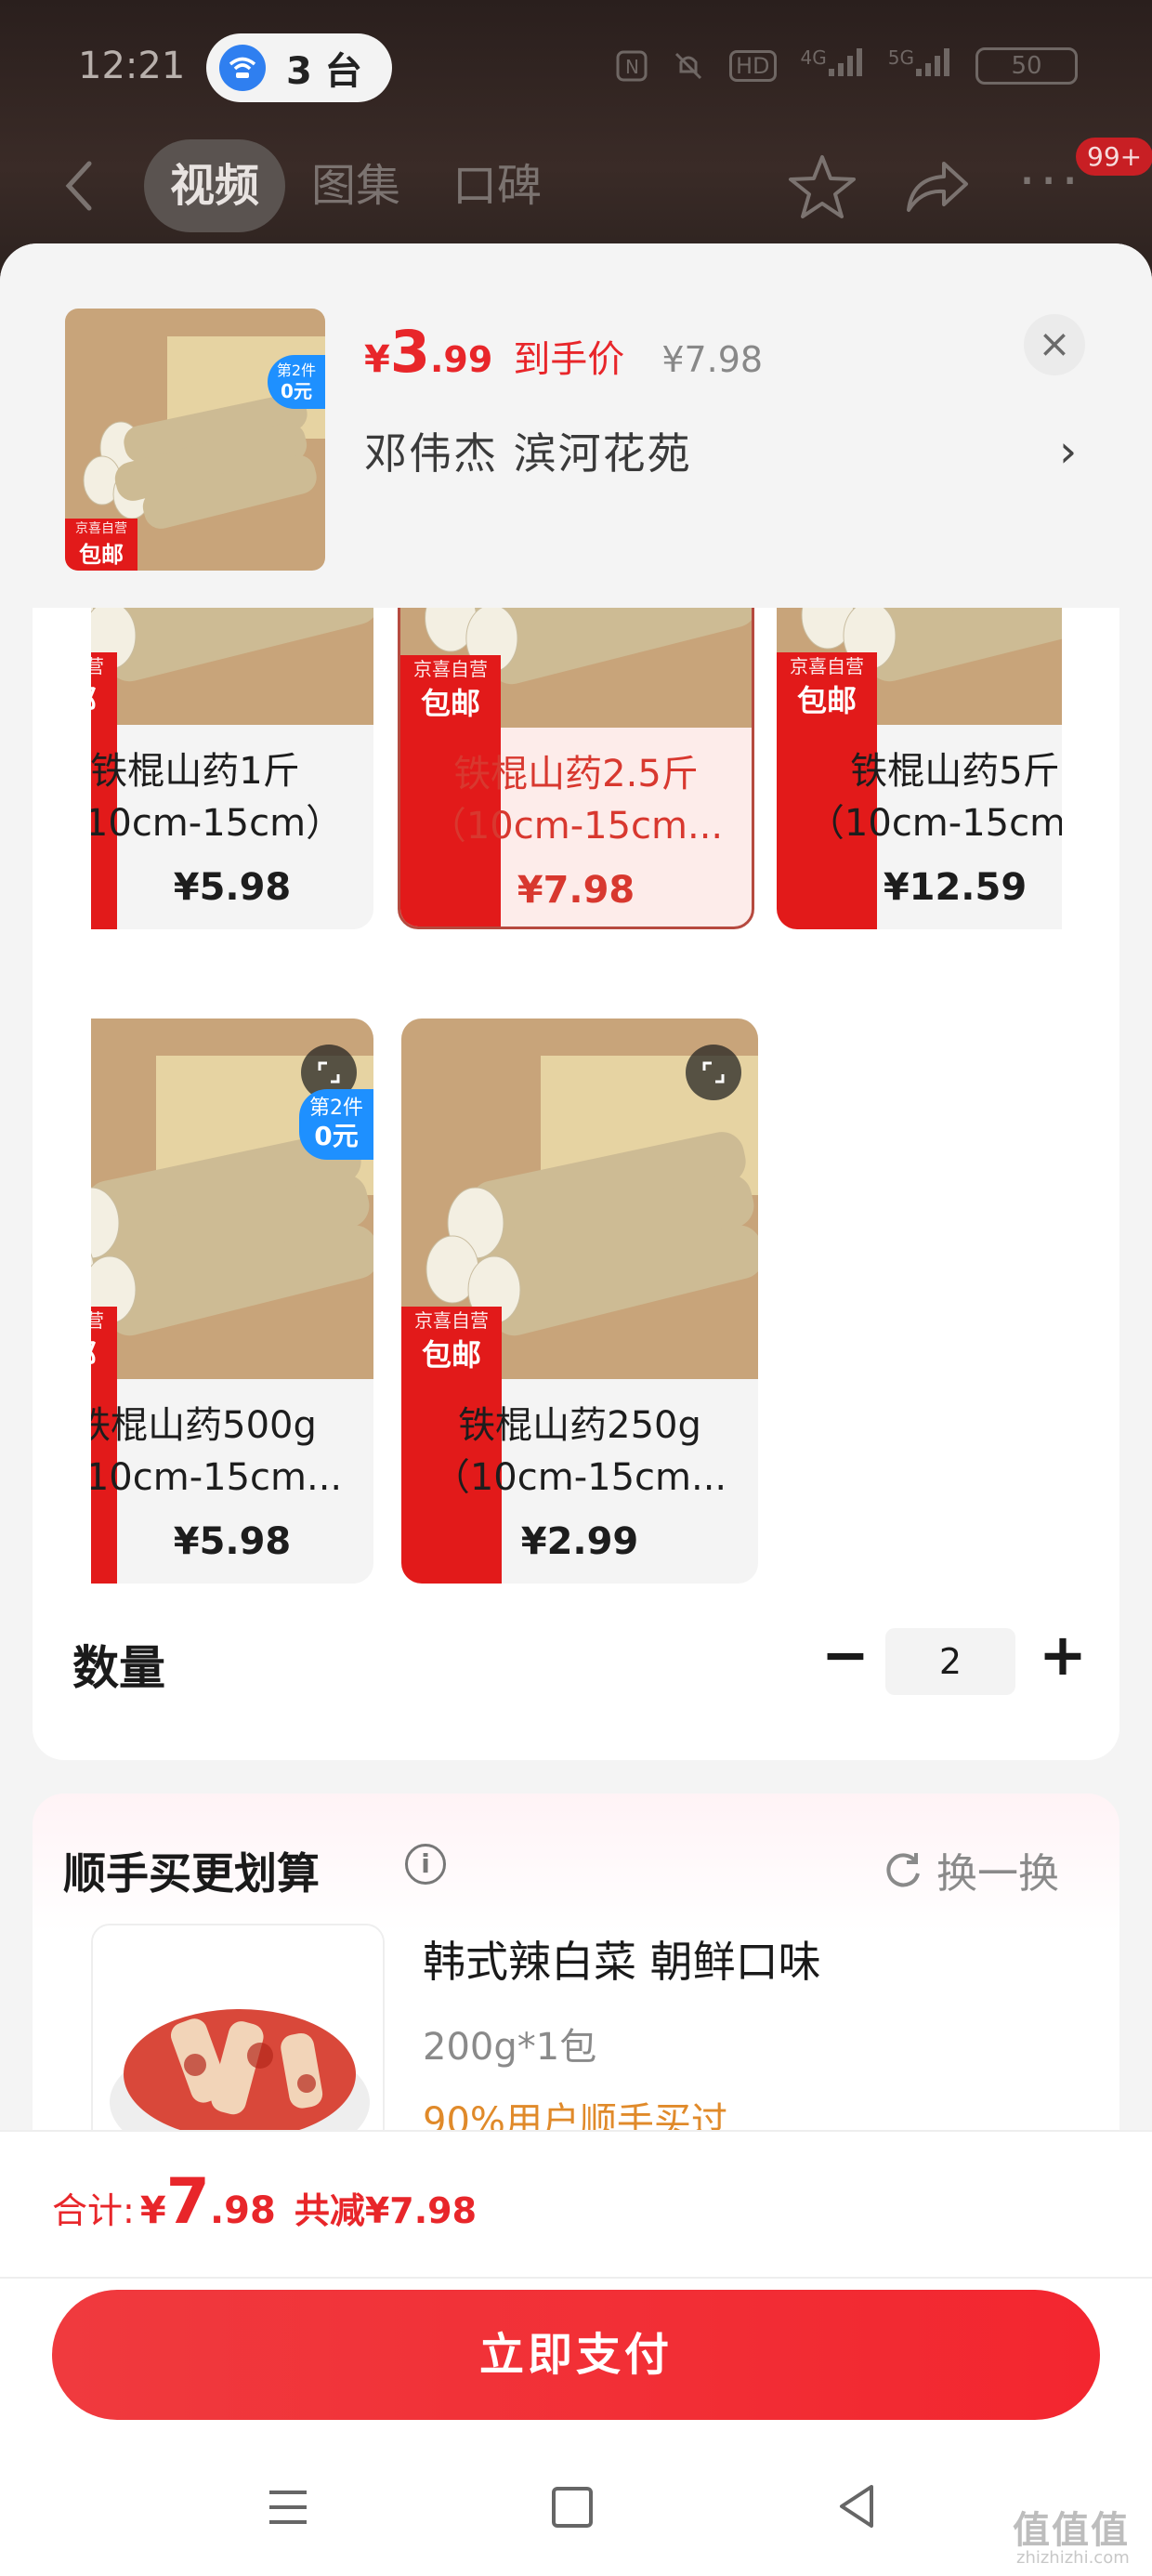  What do you see at coordinates (265, 2202) in the screenshot?
I see `order-total: 合计: ¥ 7 .98 共减¥7.98` at bounding box center [265, 2202].